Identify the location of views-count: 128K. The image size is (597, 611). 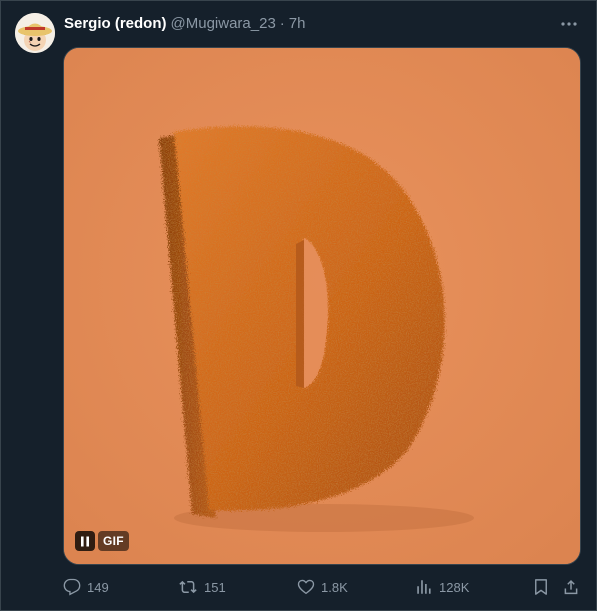
(454, 587).